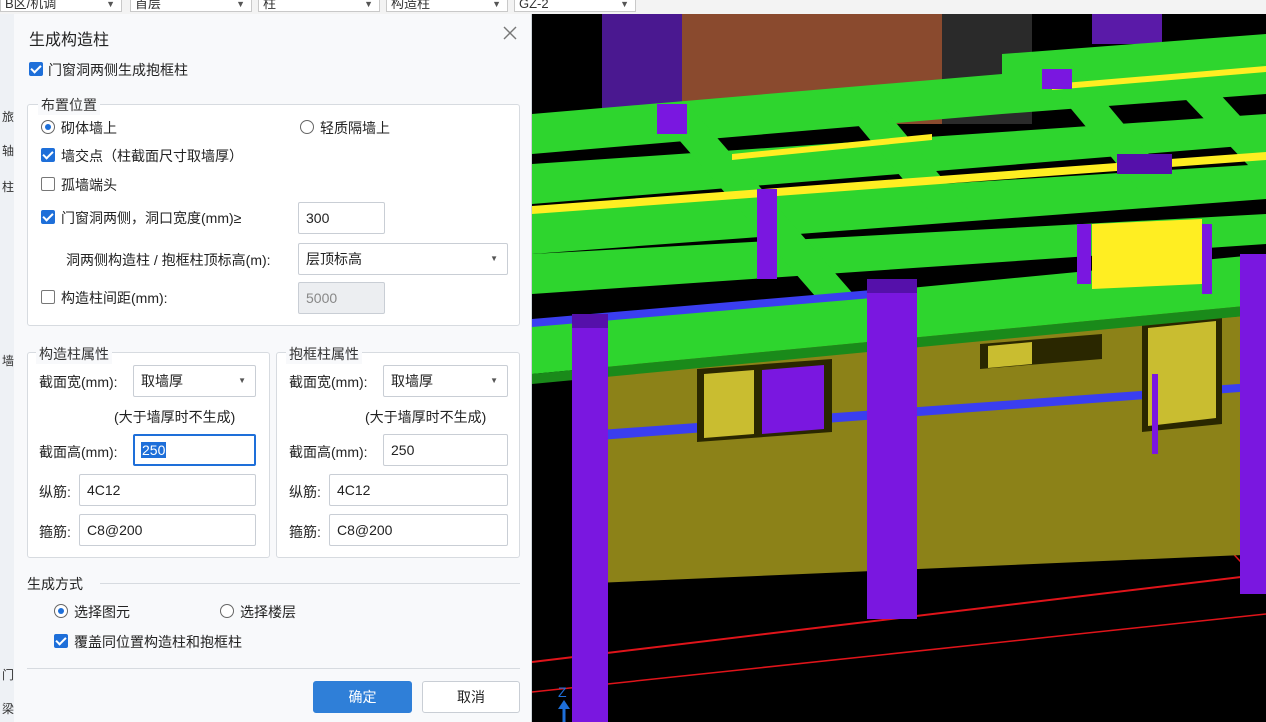 The width and height of the screenshot is (1266, 722). What do you see at coordinates (328, 382) in the screenshot?
I see `frame-width-label: 截面宽(mm):` at bounding box center [328, 382].